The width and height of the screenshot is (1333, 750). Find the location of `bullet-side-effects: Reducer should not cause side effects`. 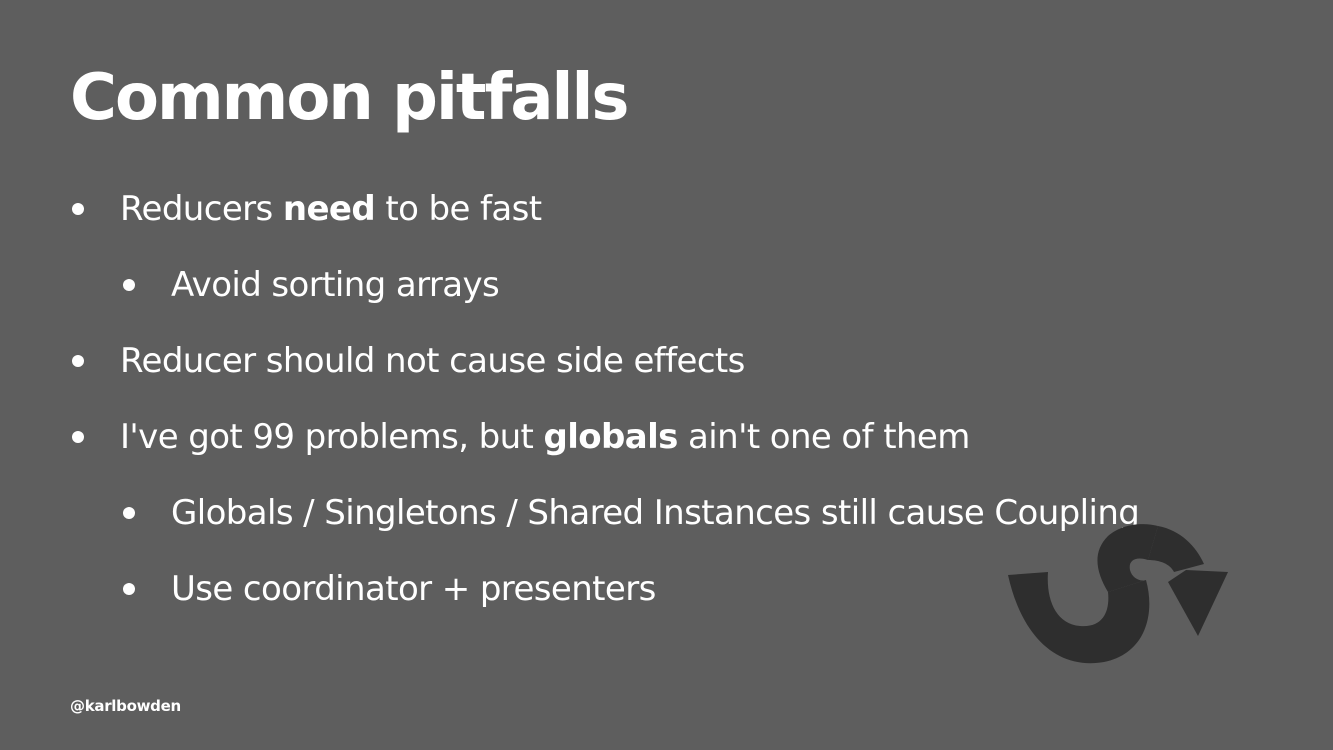

bullet-side-effects: Reducer should not cause side effects is located at coordinates (408, 361).